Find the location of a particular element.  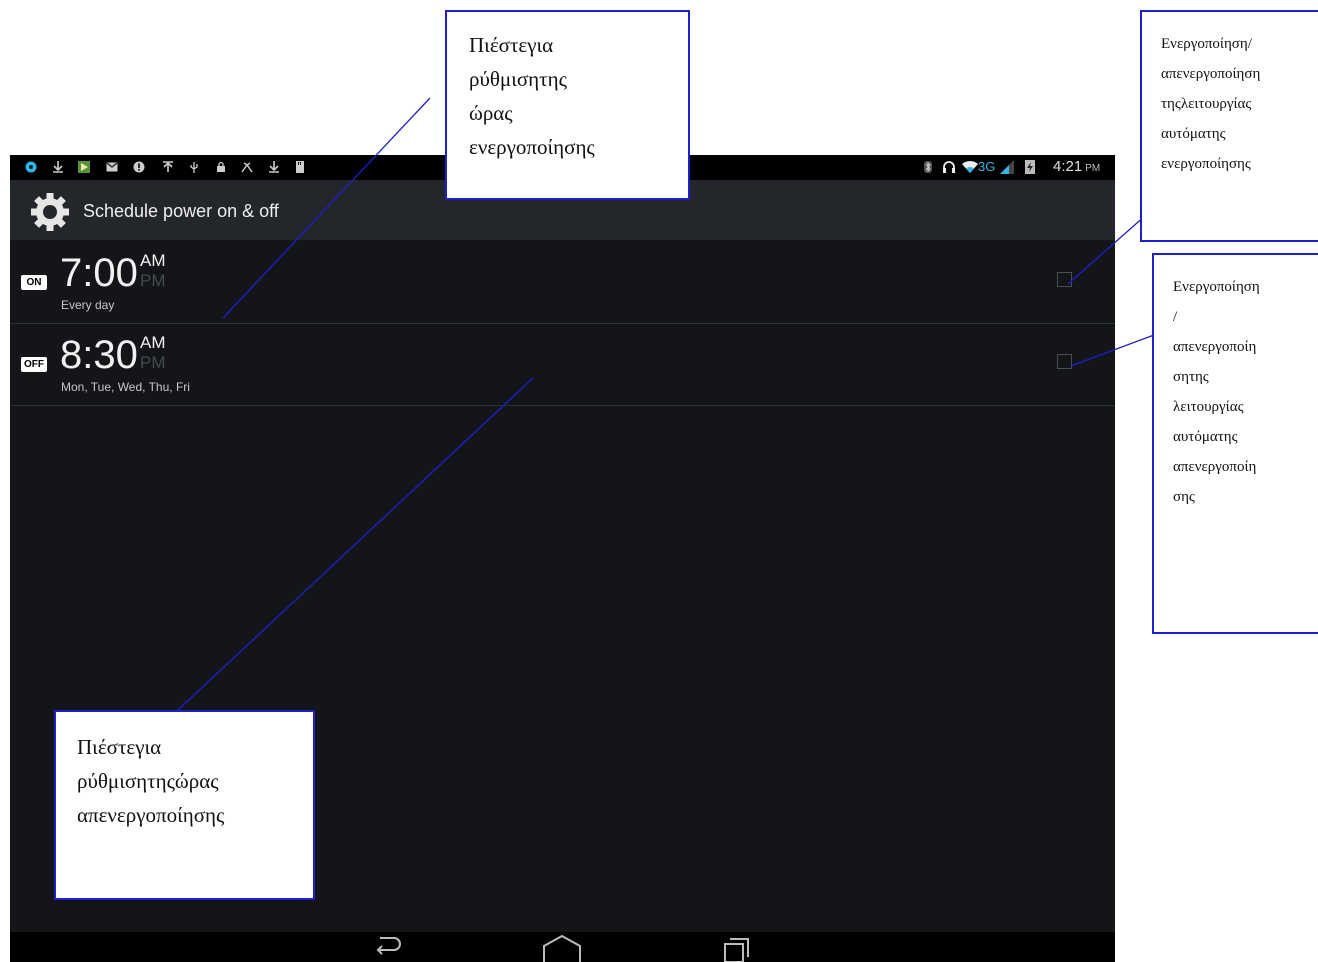

play-store-icon is located at coordinates (84, 167).